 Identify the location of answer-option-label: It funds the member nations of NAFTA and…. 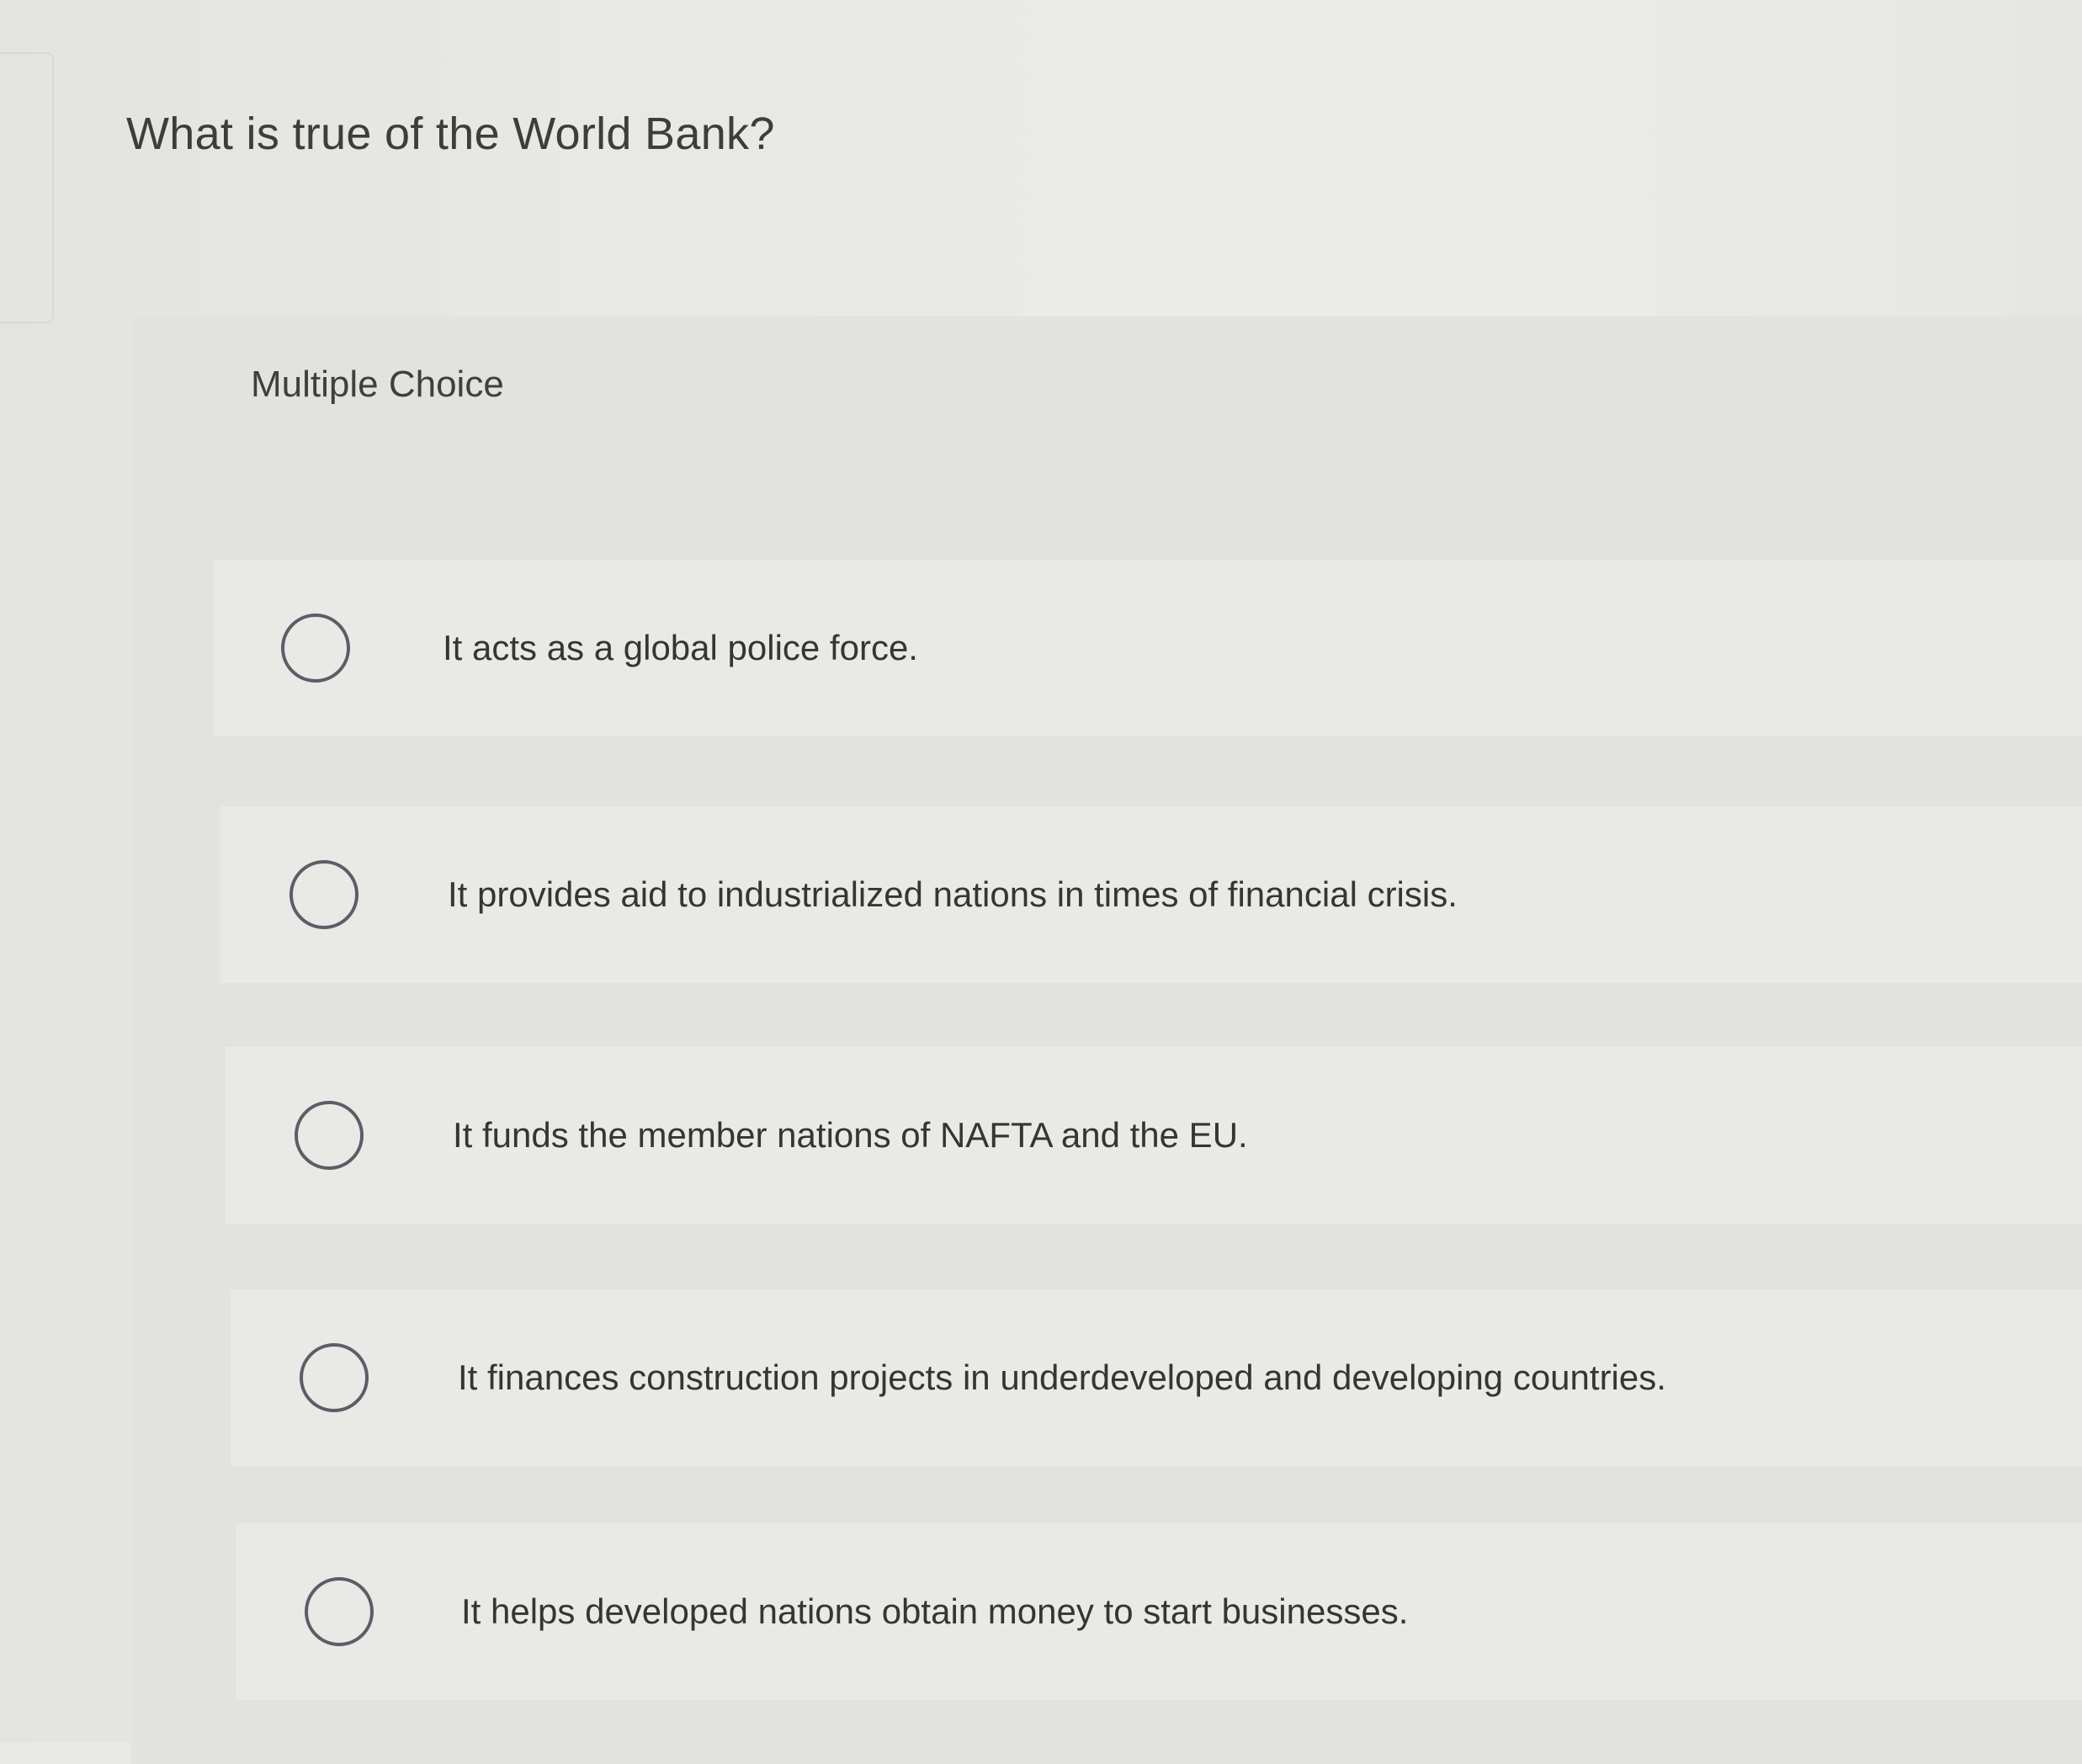
(850, 1136).